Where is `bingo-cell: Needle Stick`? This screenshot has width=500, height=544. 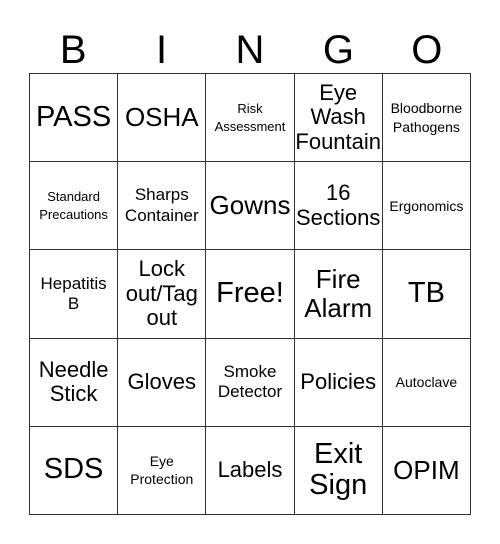
bingo-cell: Needle Stick is located at coordinates (74, 382).